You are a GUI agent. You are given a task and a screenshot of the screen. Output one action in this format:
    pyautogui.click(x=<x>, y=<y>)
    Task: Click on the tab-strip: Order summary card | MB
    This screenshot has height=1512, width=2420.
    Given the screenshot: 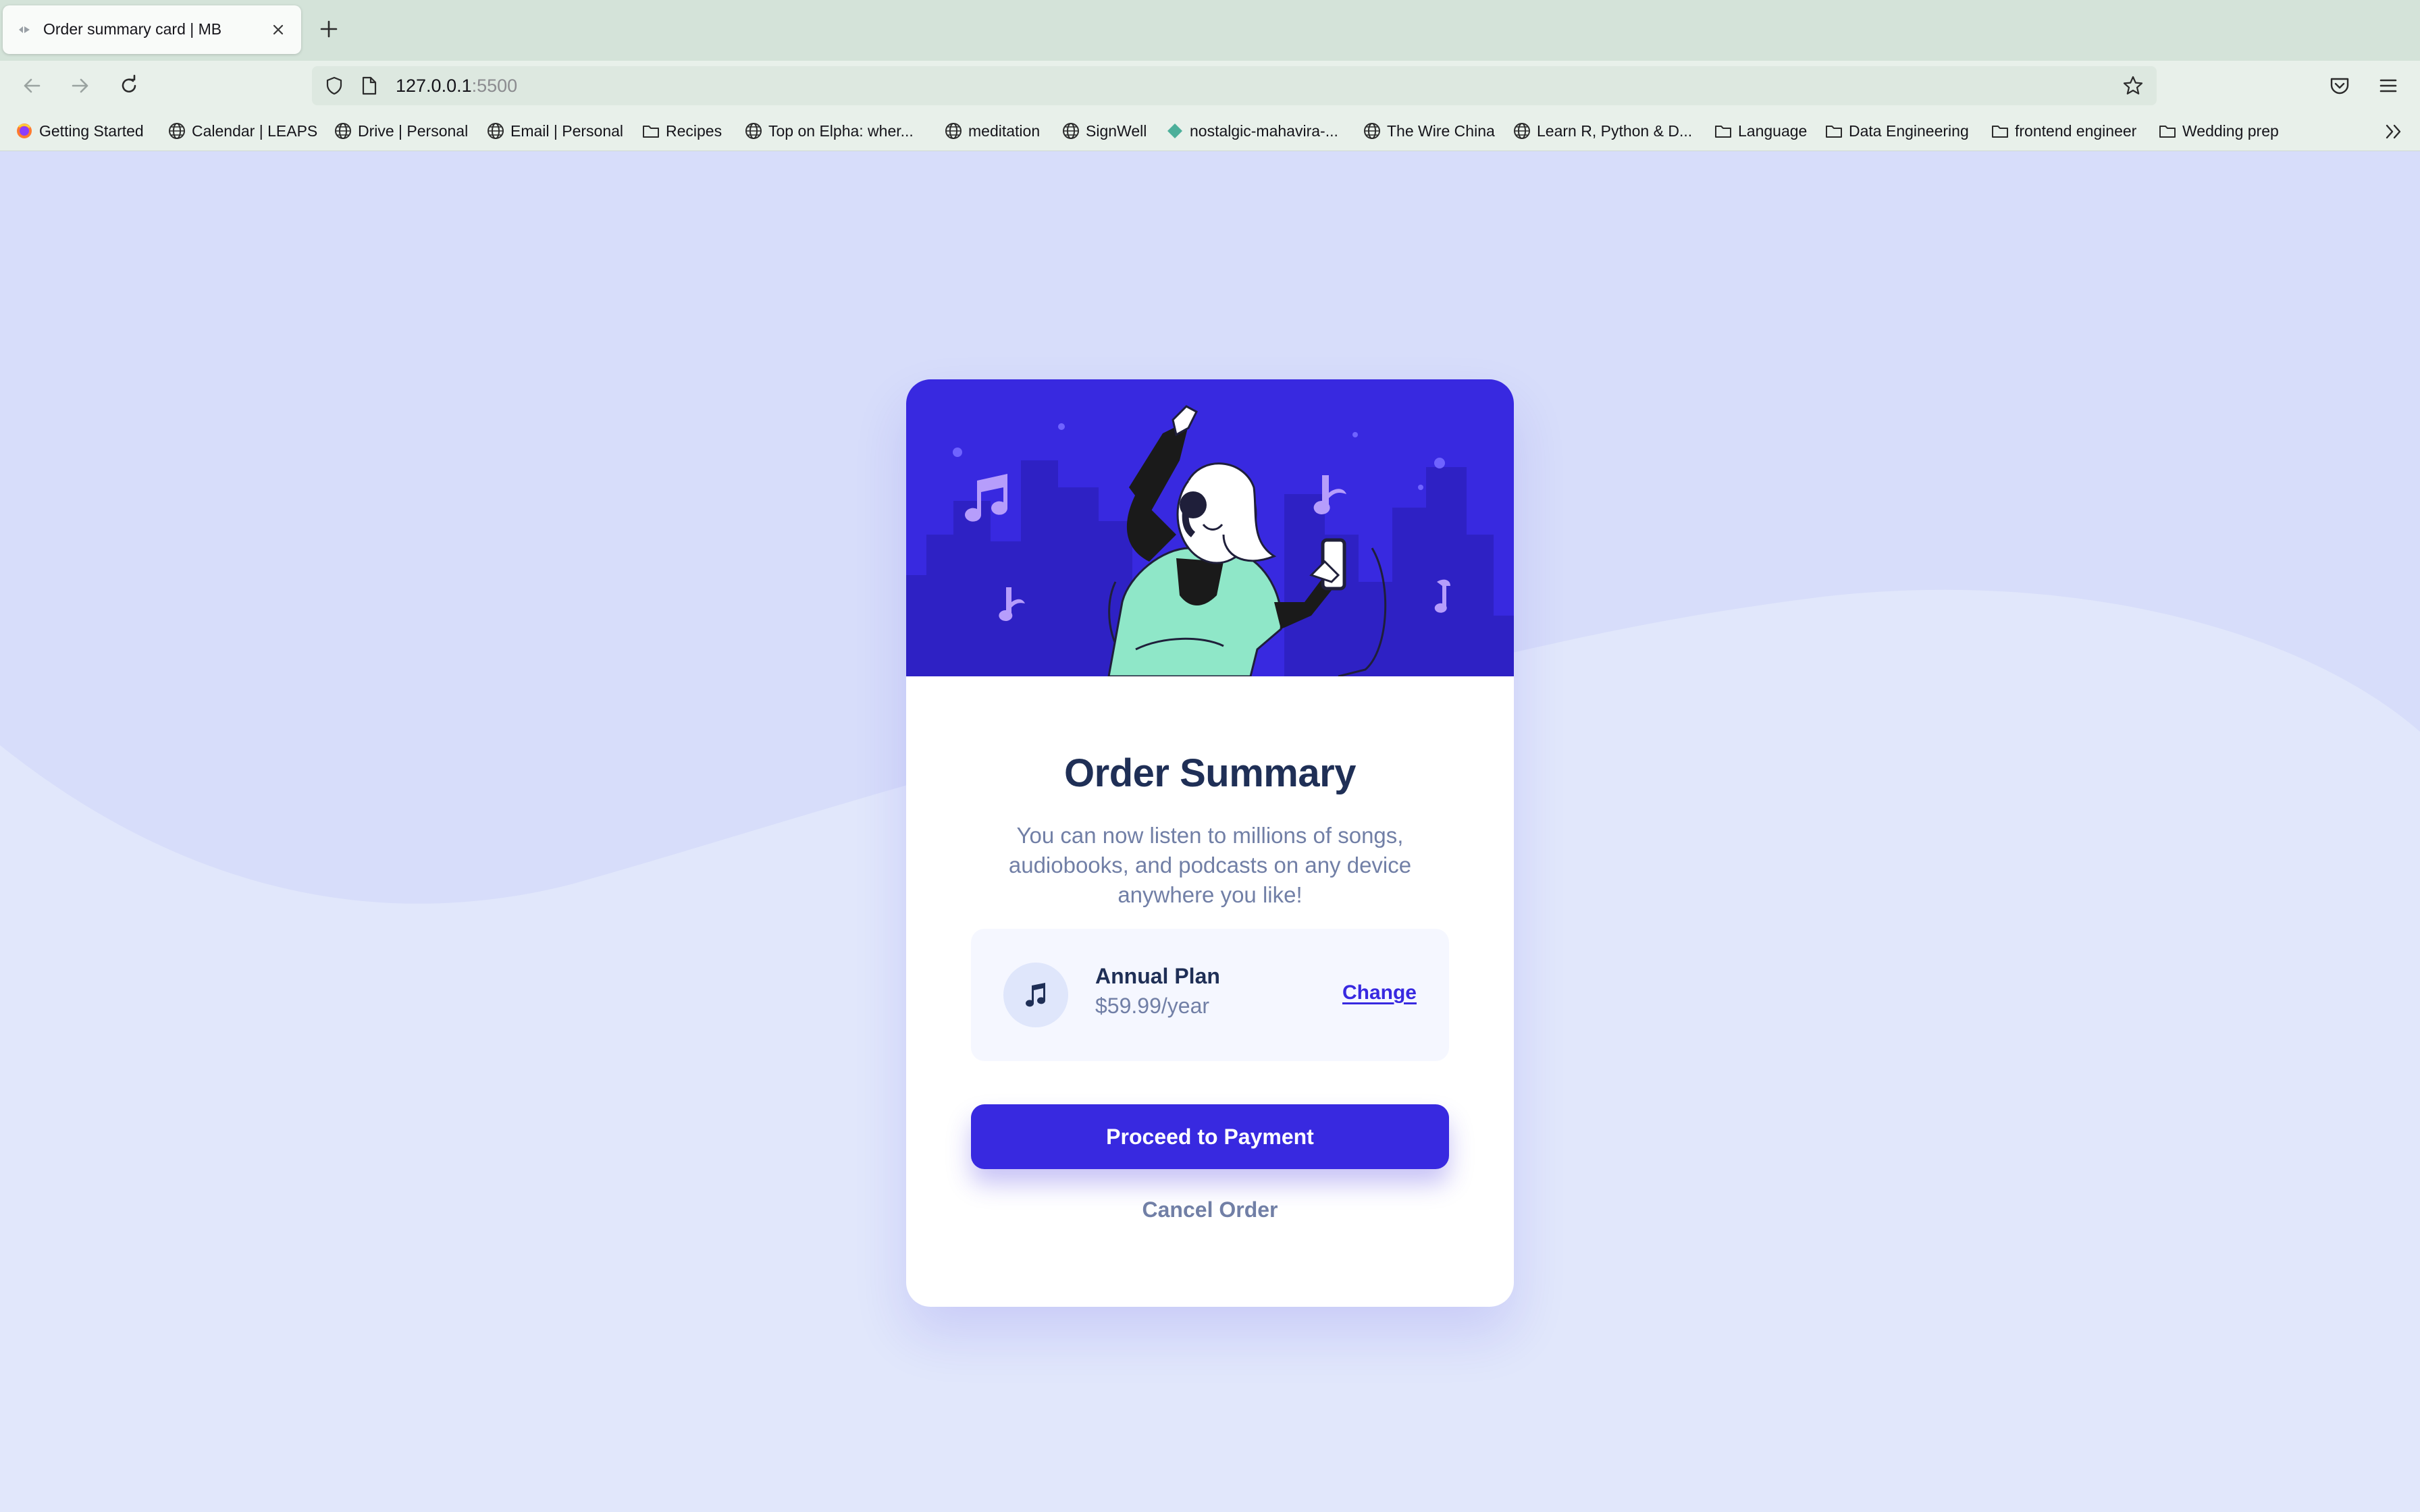 What is the action you would take?
    pyautogui.click(x=1210, y=30)
    